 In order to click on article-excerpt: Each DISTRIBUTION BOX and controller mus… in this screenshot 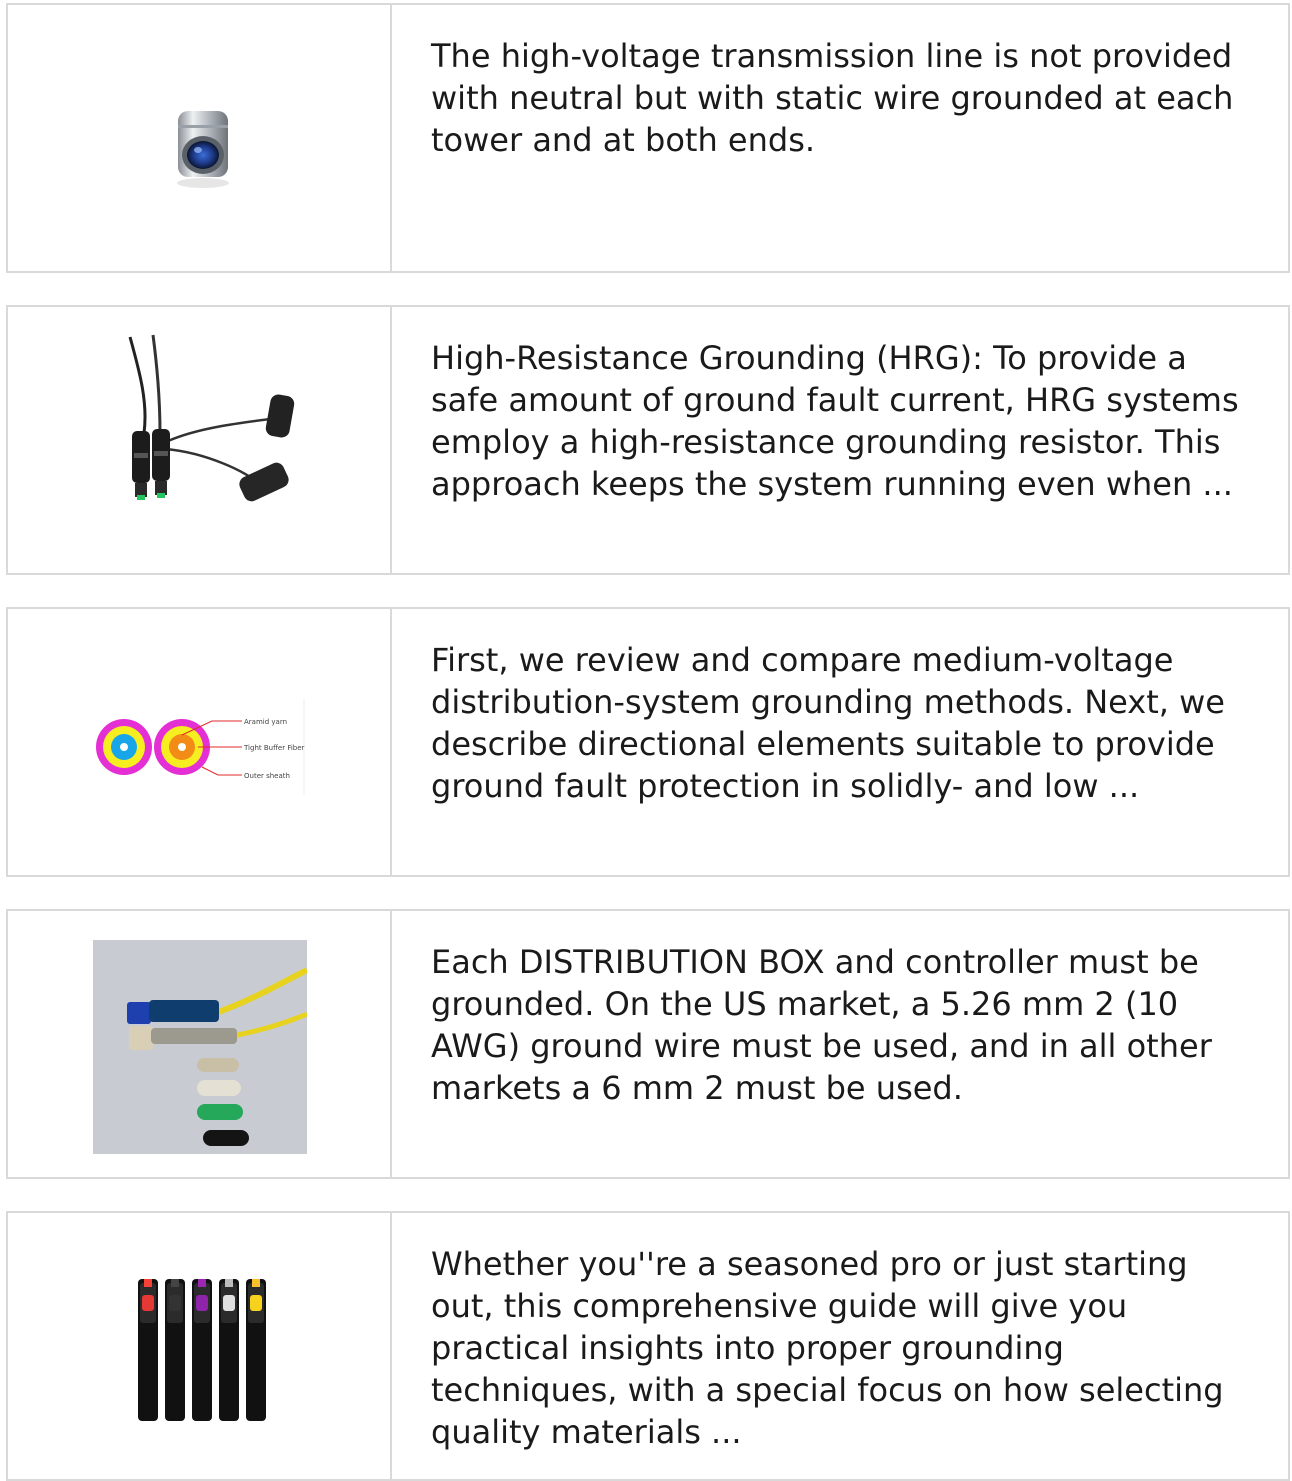, I will do `click(839, 1025)`.